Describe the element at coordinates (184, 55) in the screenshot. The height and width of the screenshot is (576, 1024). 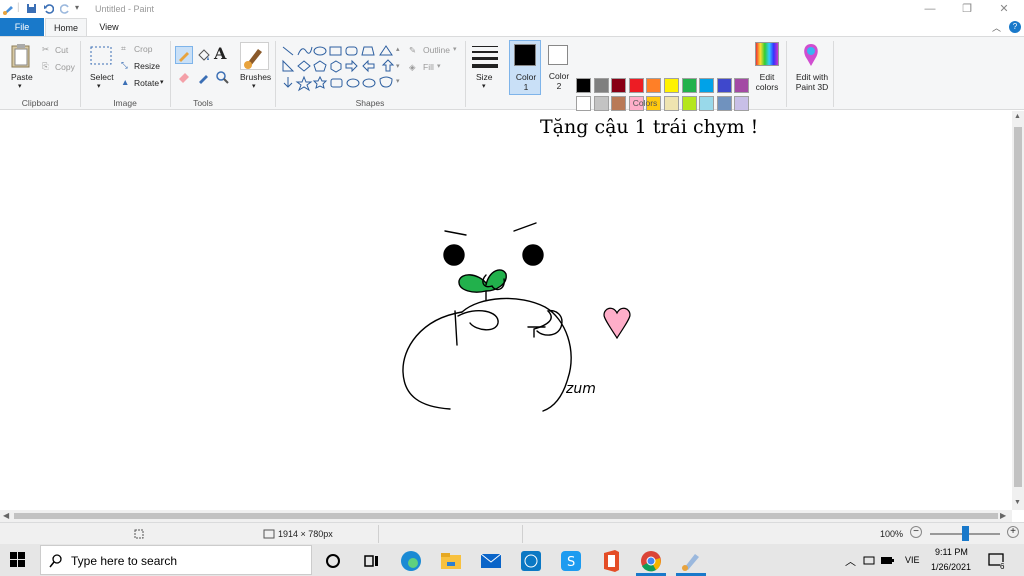
I see `pencil-tool-selected` at that location.